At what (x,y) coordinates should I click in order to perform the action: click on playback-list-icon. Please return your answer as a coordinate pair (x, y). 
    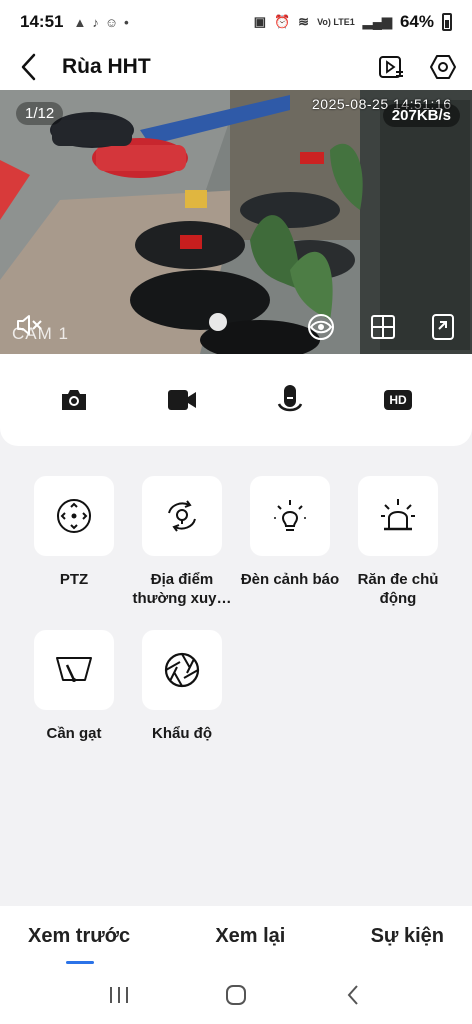
    Looking at the image, I should click on (391, 67).